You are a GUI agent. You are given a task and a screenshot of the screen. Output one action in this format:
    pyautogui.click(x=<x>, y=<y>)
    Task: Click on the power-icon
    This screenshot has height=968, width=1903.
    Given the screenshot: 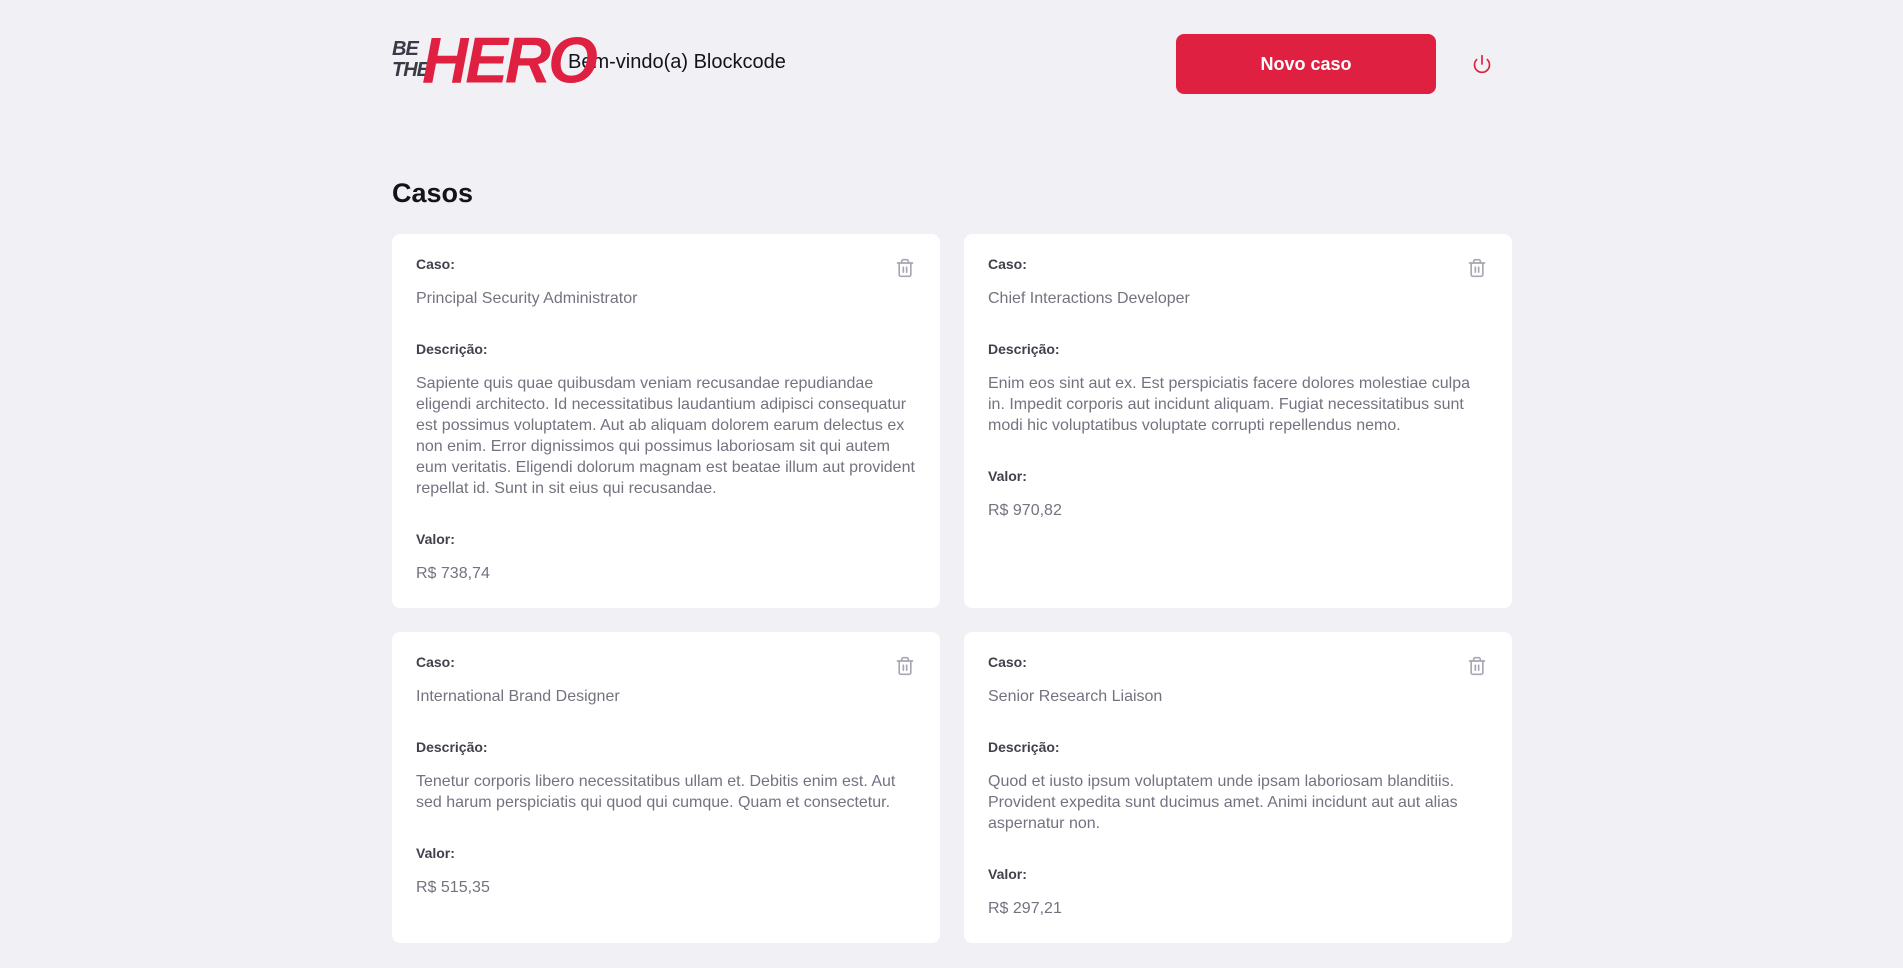 What is the action you would take?
    pyautogui.click(x=1482, y=64)
    